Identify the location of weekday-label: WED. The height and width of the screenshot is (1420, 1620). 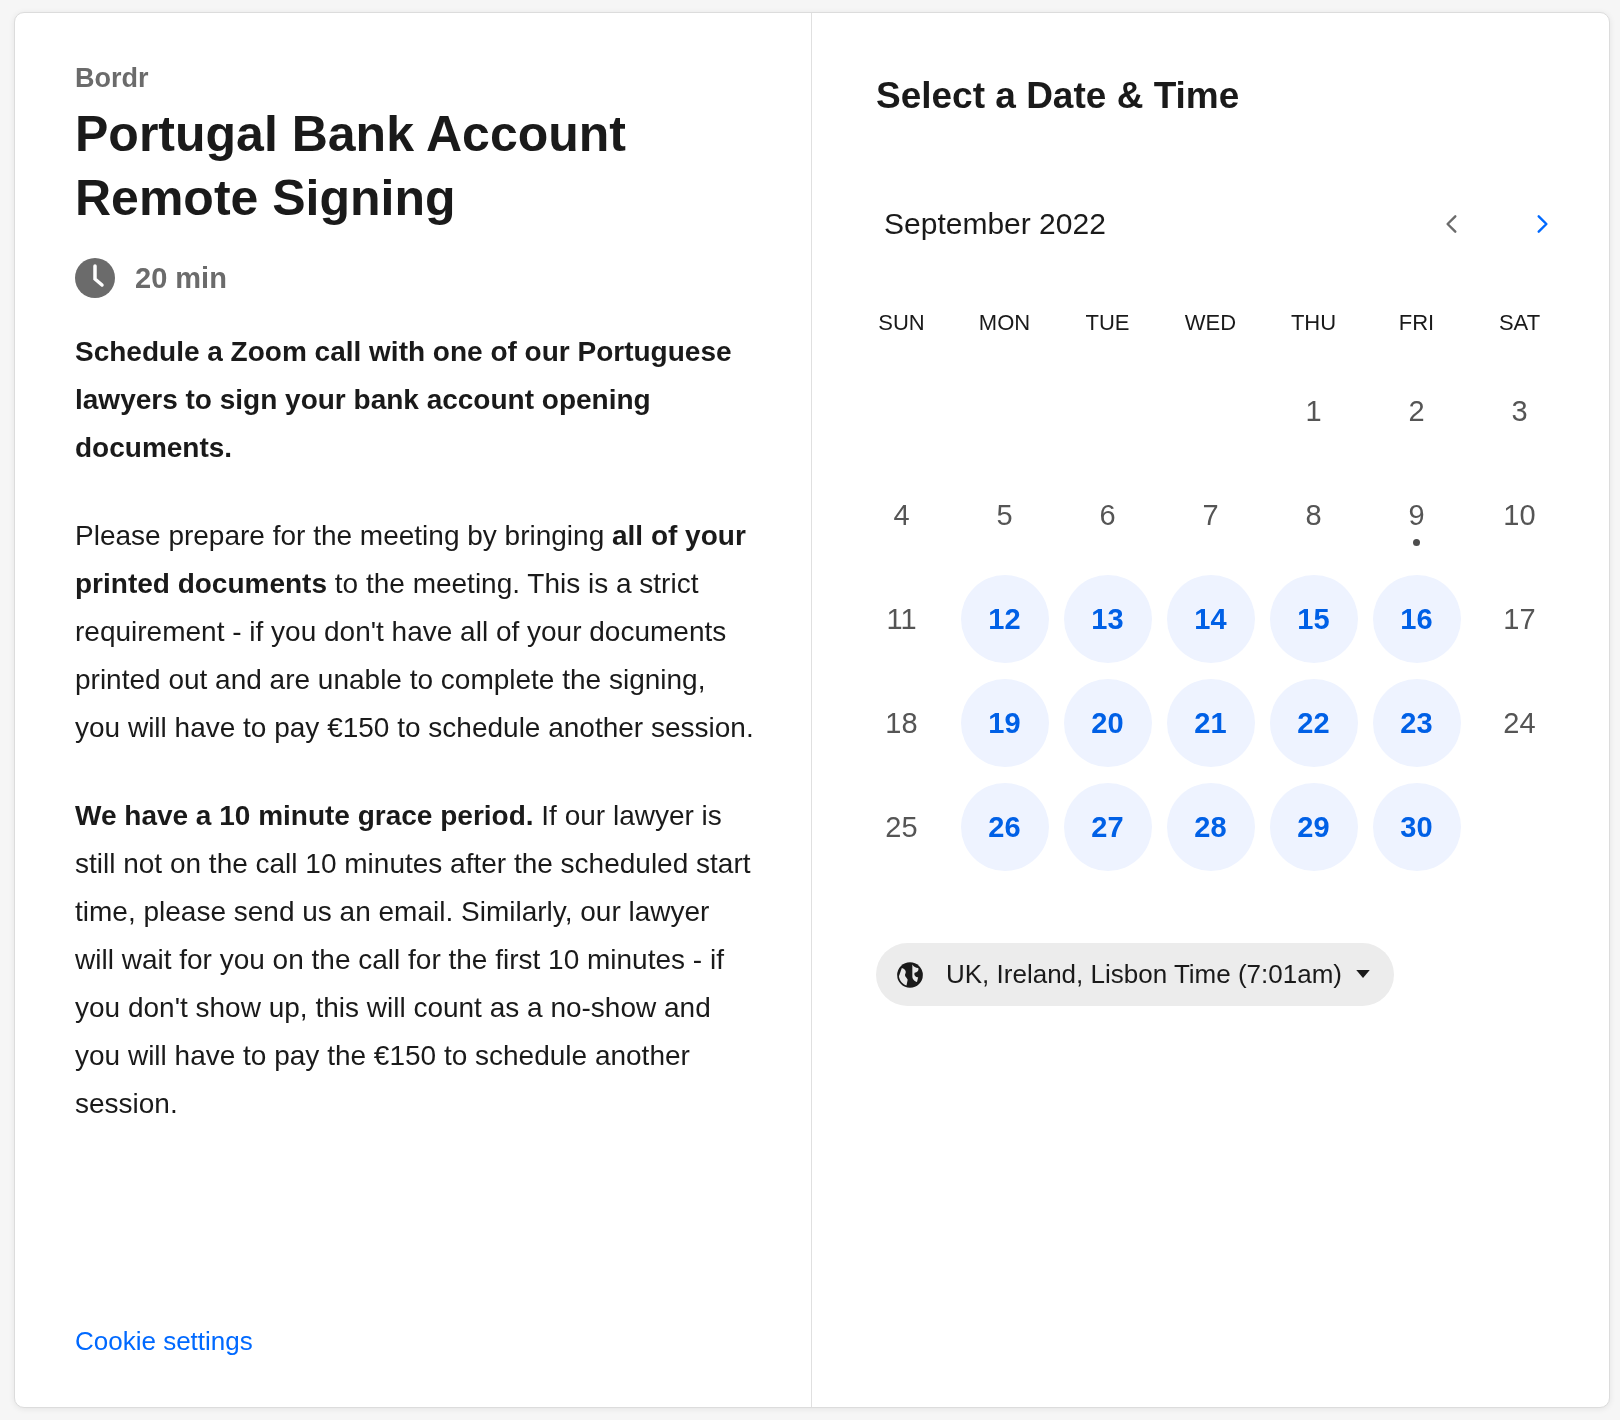
(1210, 323).